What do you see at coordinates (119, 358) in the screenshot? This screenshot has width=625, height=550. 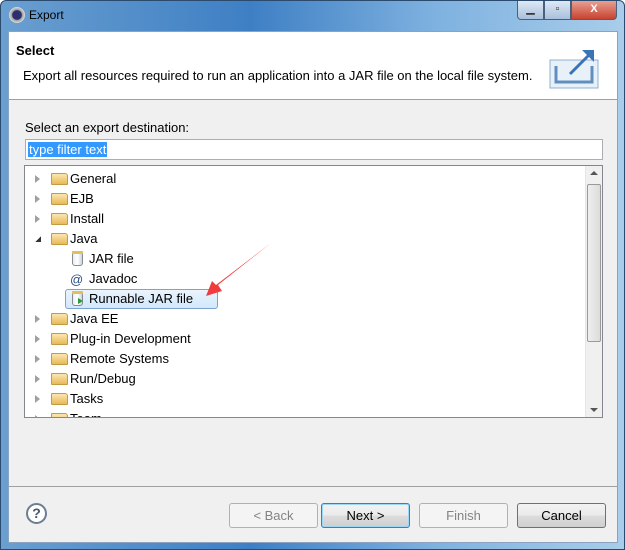 I see `tree-item-label: Remote Systems` at bounding box center [119, 358].